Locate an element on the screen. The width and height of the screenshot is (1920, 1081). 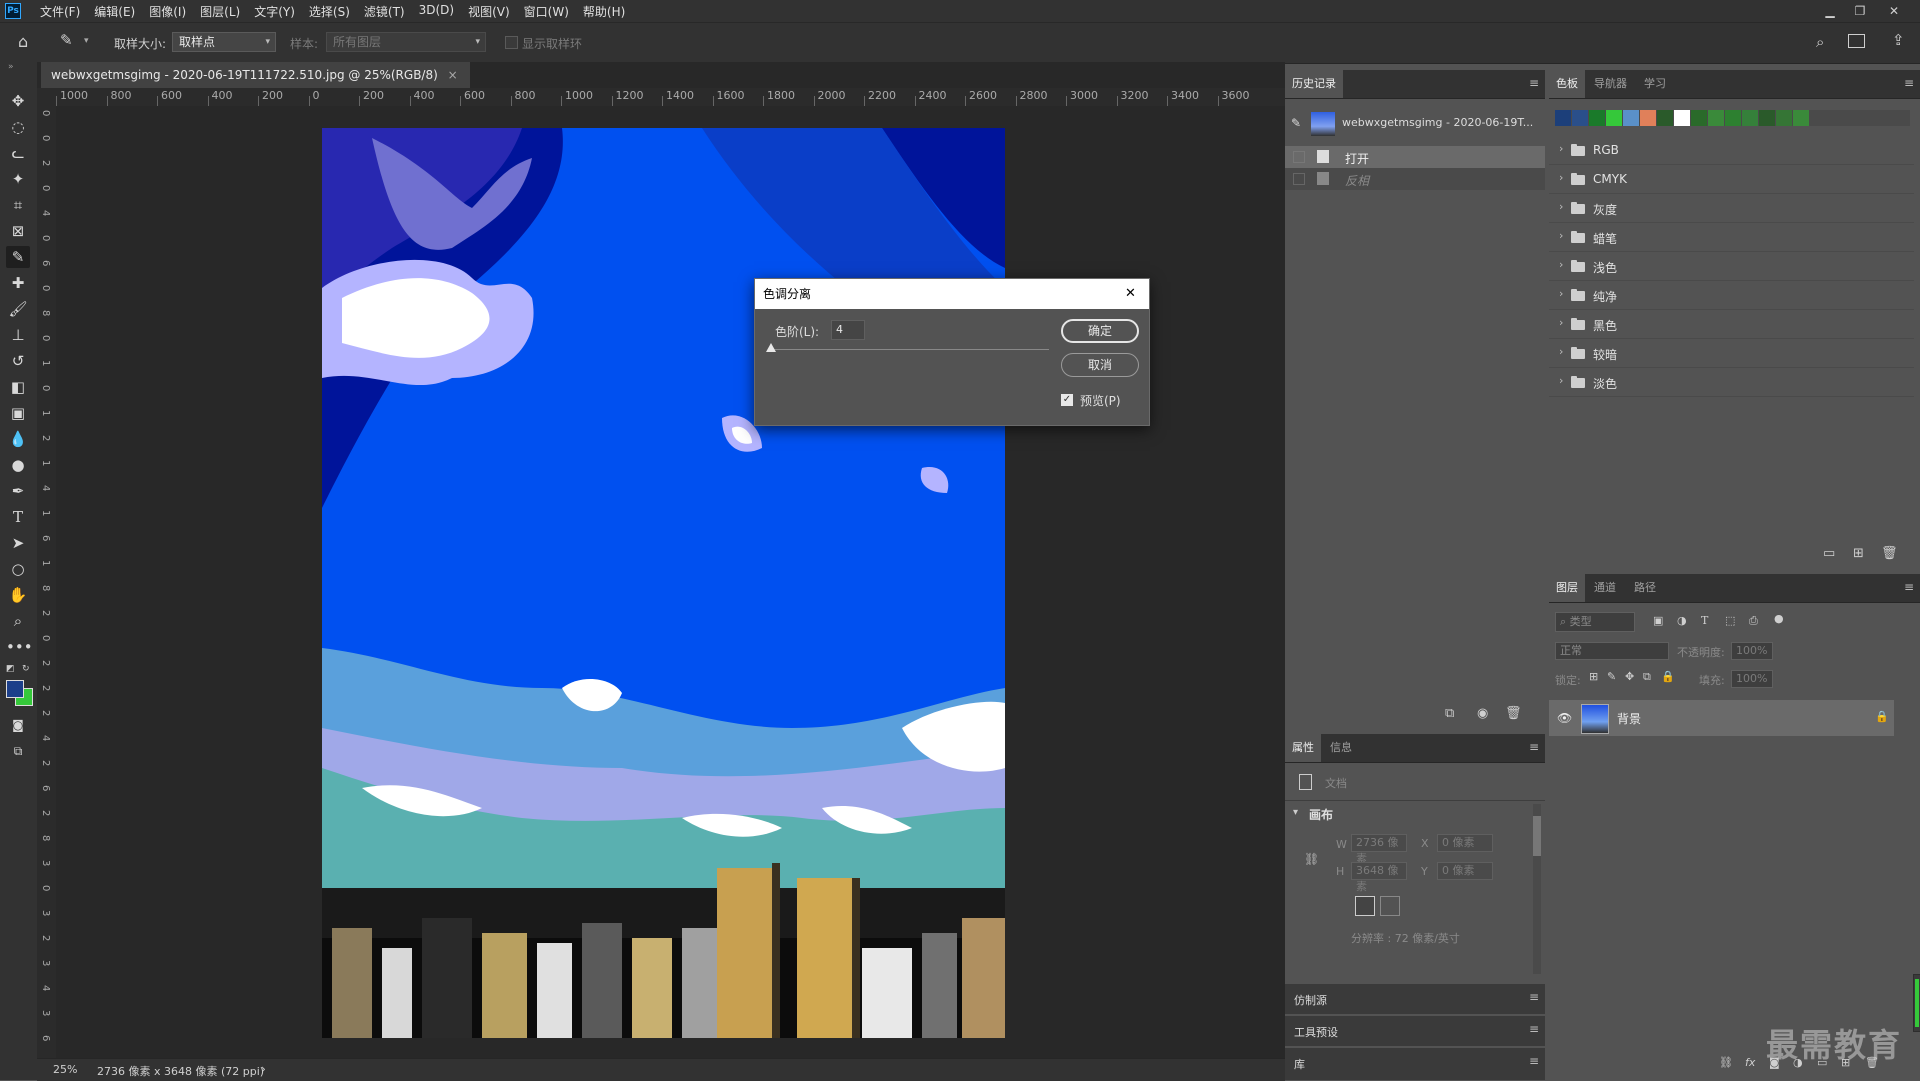
x-field: 0 像素 is located at coordinates (1465, 843).